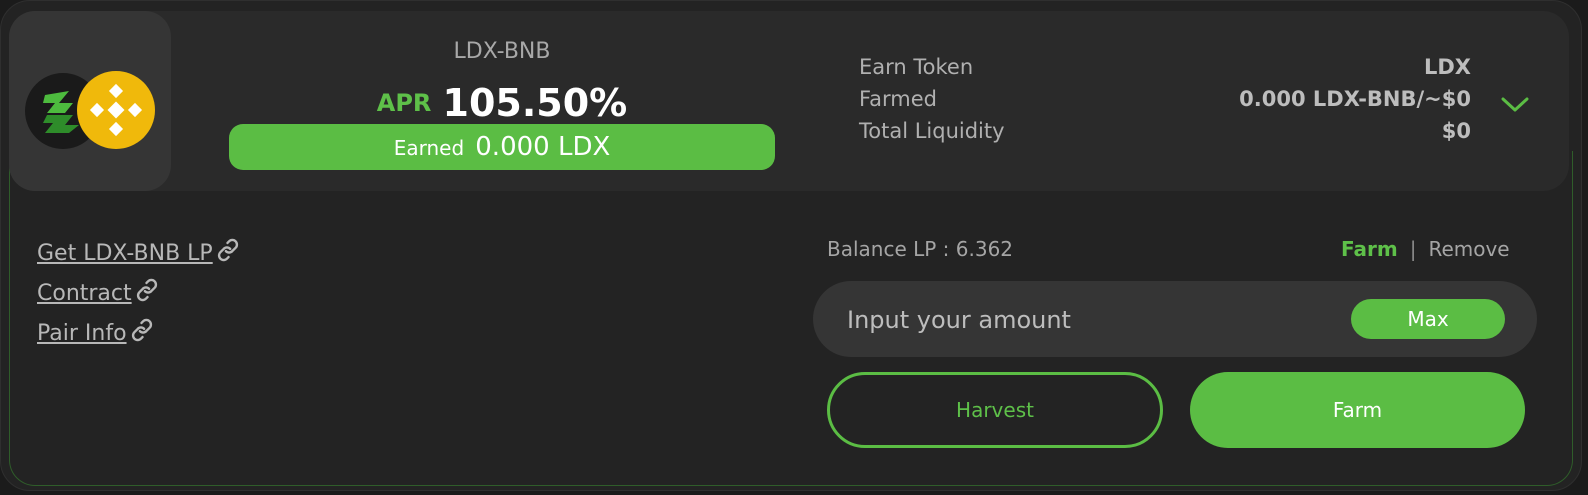  I want to click on mode-tabs: Farm | Remove, so click(1425, 249).